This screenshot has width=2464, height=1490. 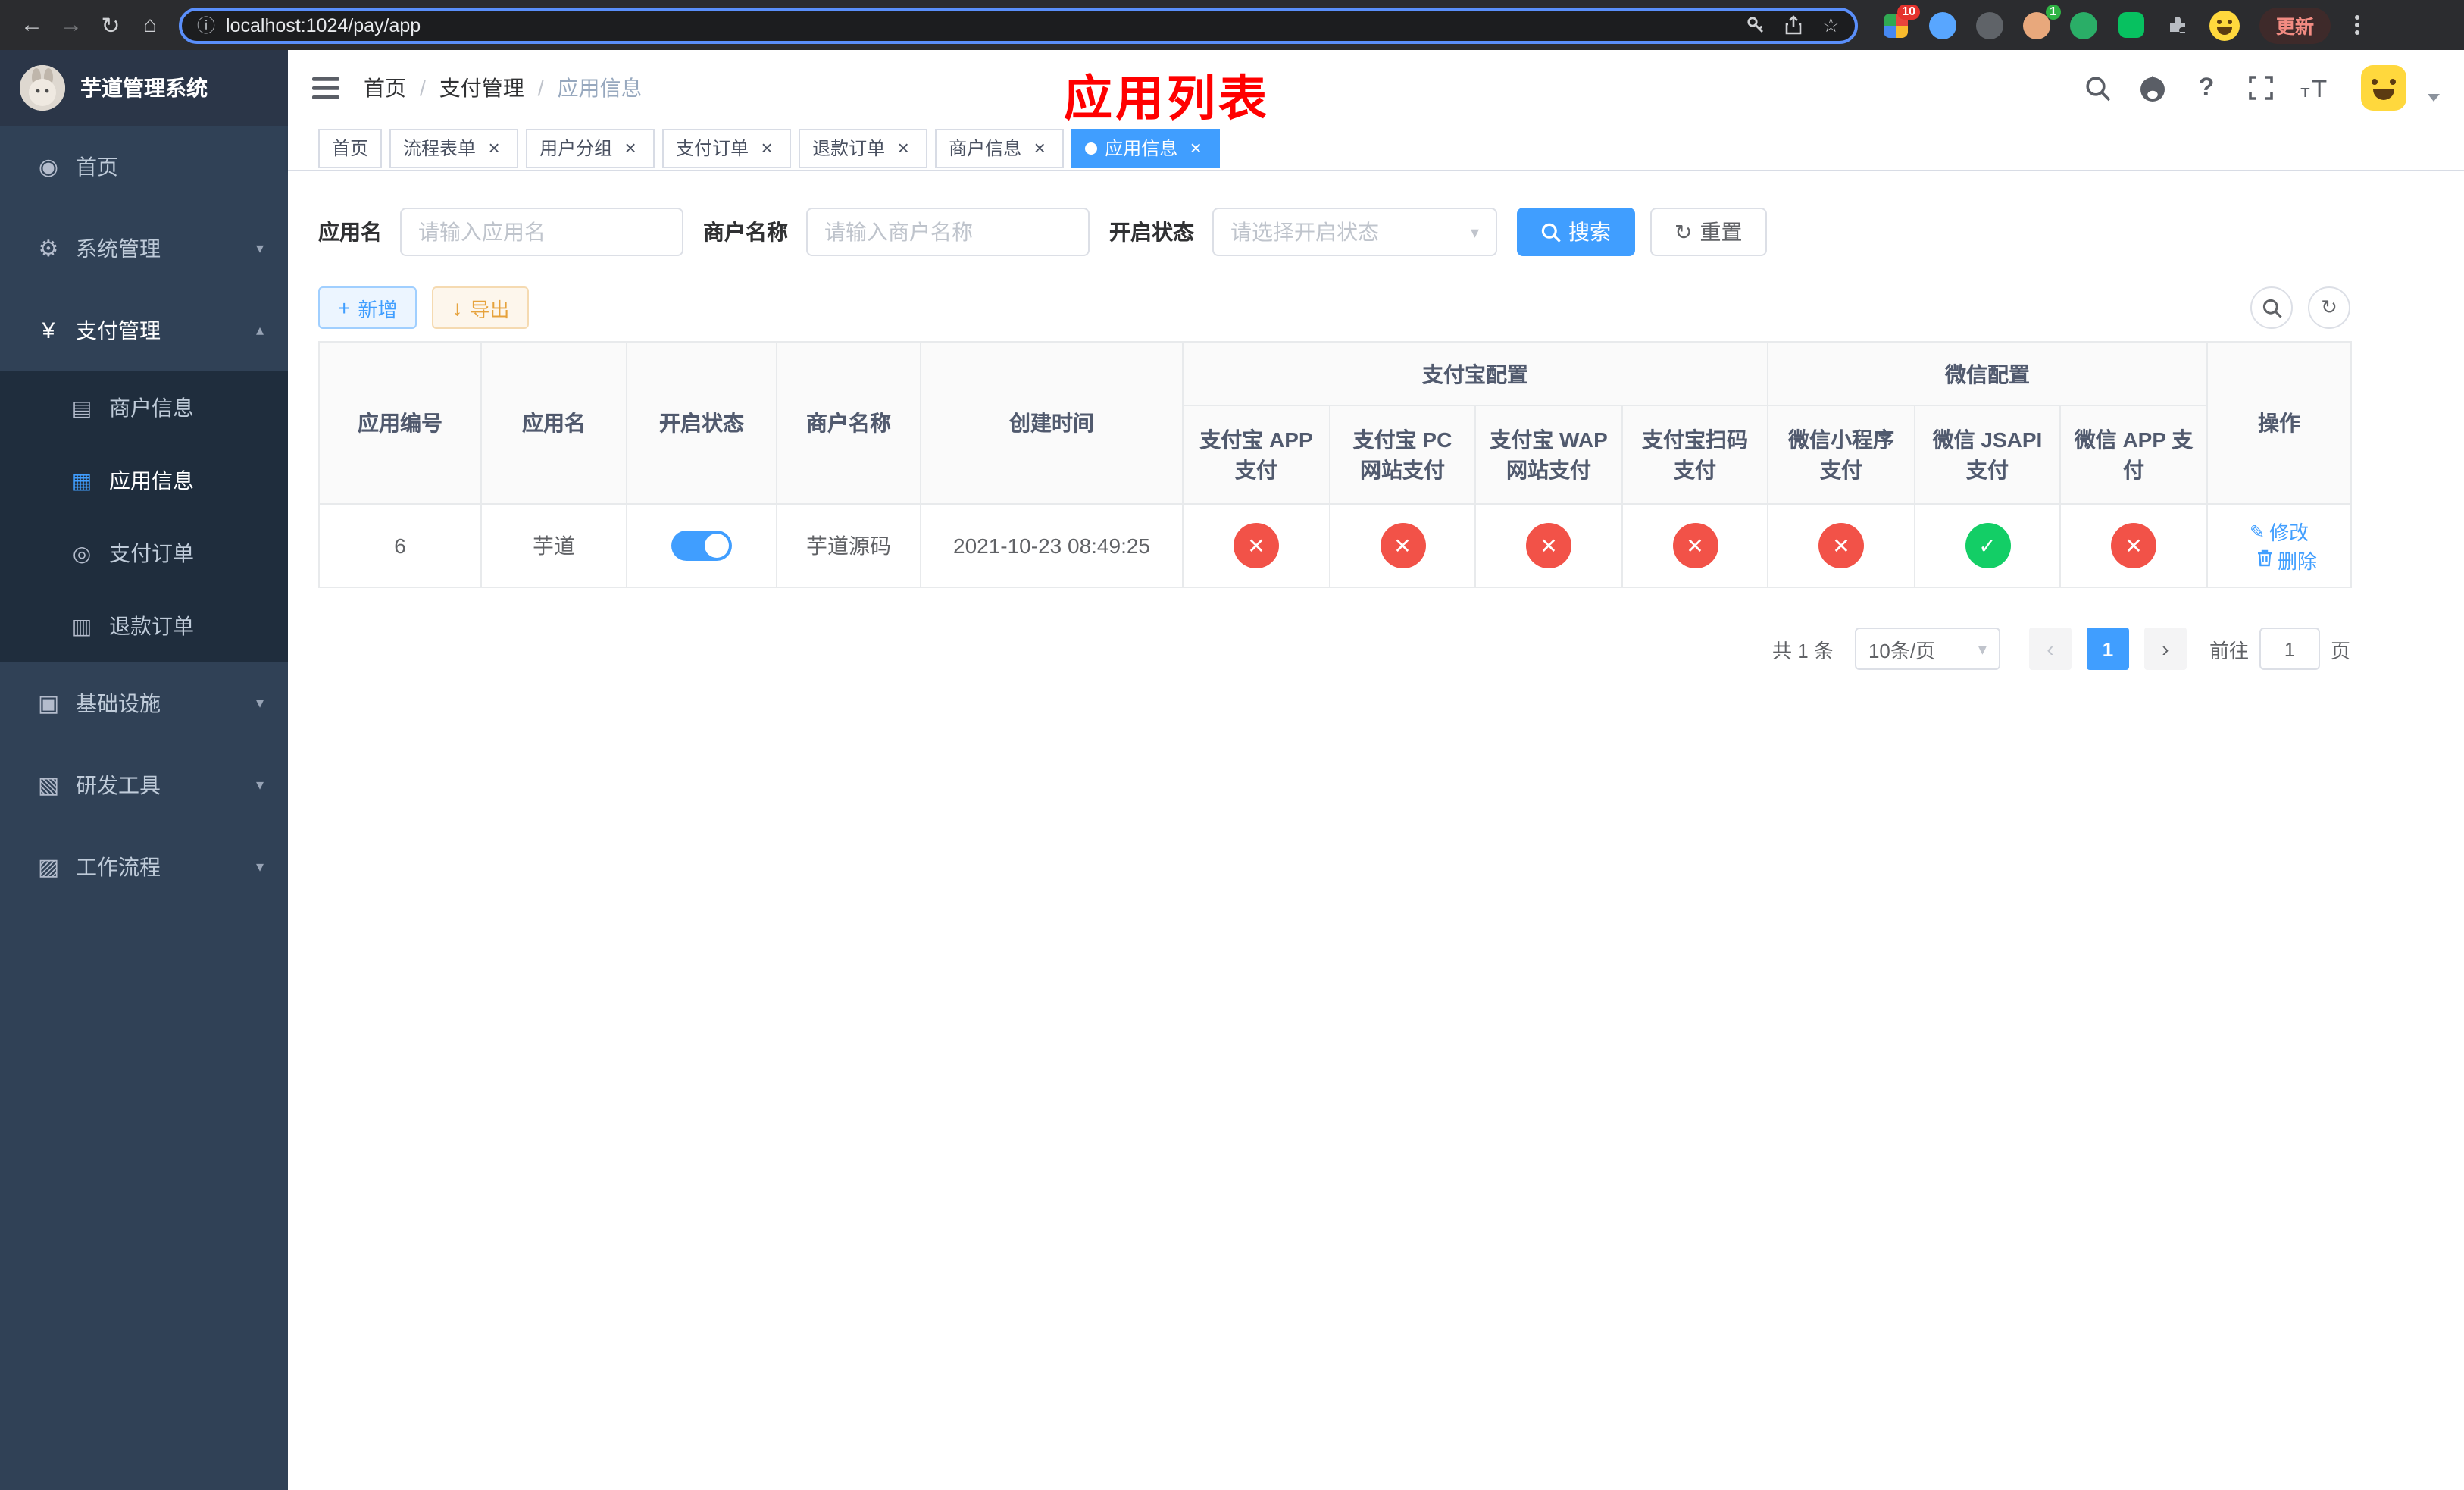 I want to click on sidebar-item-workflow: ▨ 工作流程 ▾, so click(x=144, y=867).